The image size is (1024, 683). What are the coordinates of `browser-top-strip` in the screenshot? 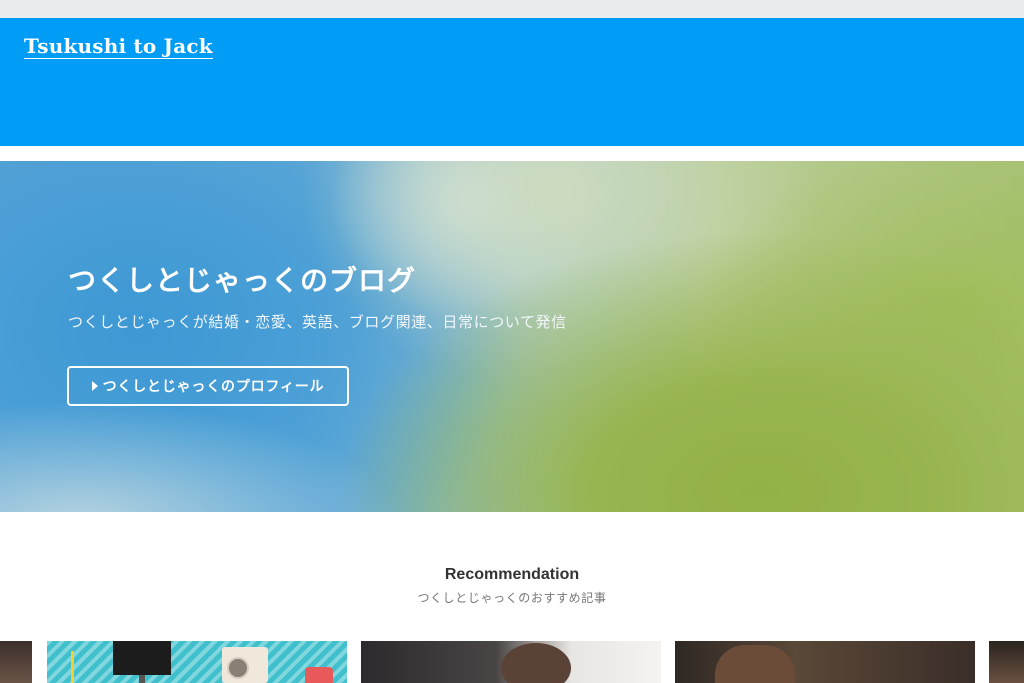 It's located at (512, 9).